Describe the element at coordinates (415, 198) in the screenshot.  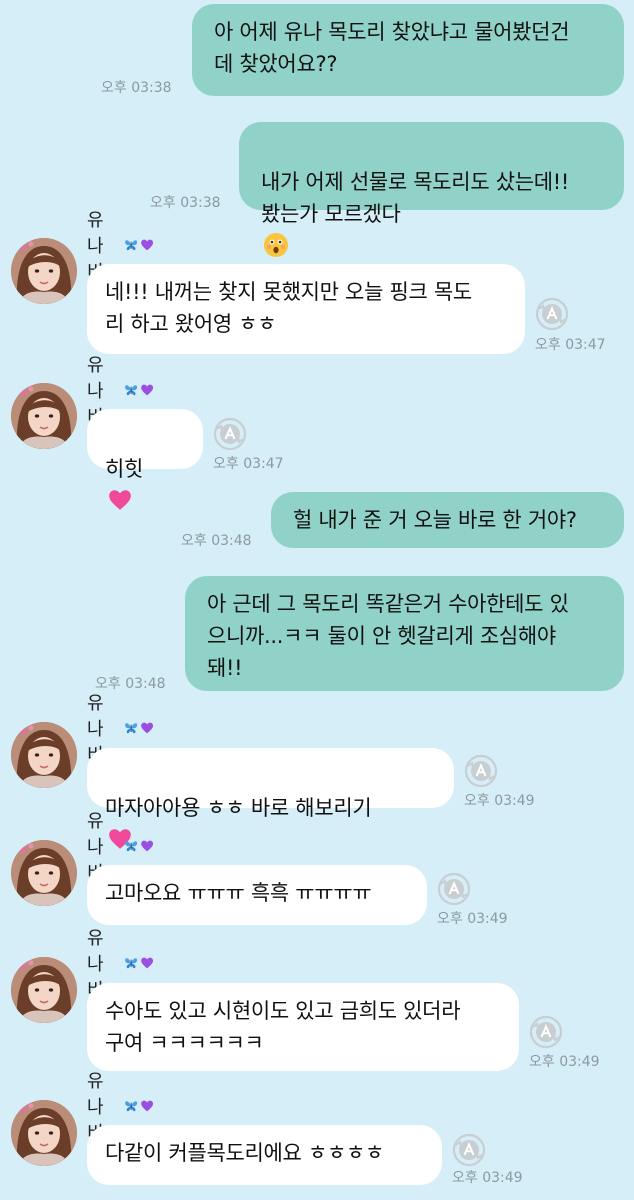
I see `message-text: 내가 어제 선물로 목도리도 샀는데!! 봤는가 모르겠다` at that location.